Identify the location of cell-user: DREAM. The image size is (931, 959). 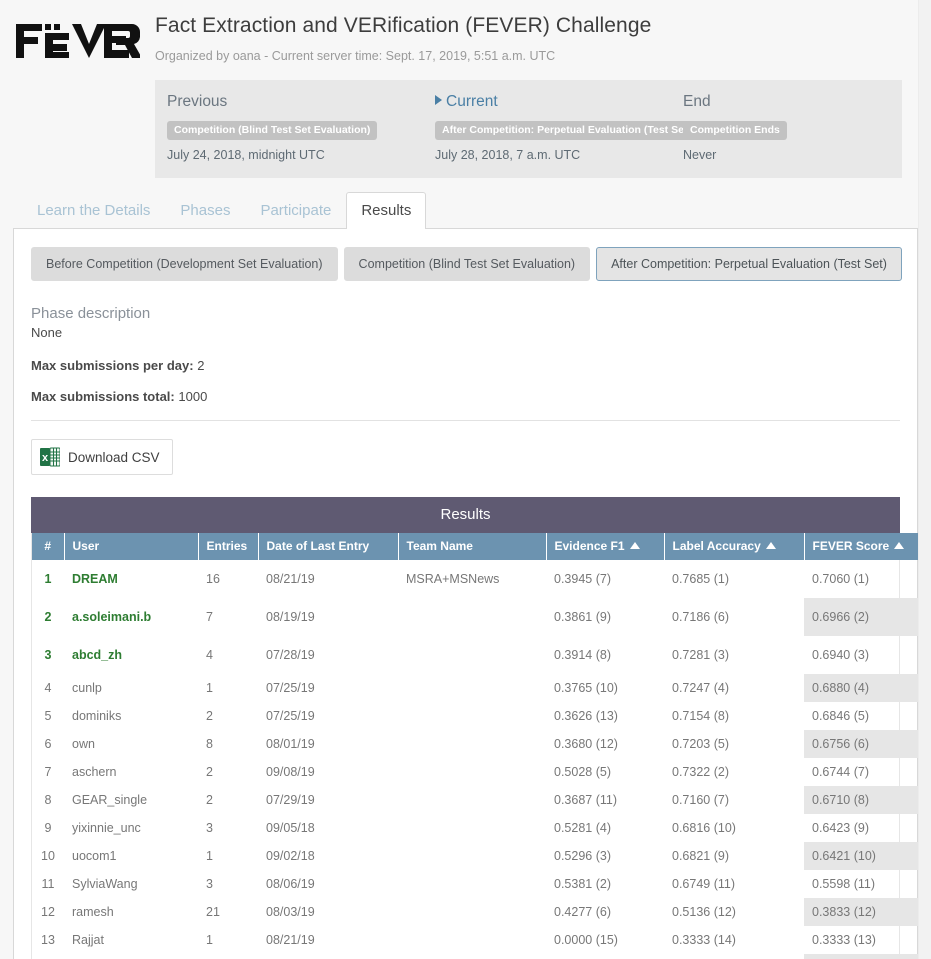
(131, 579).